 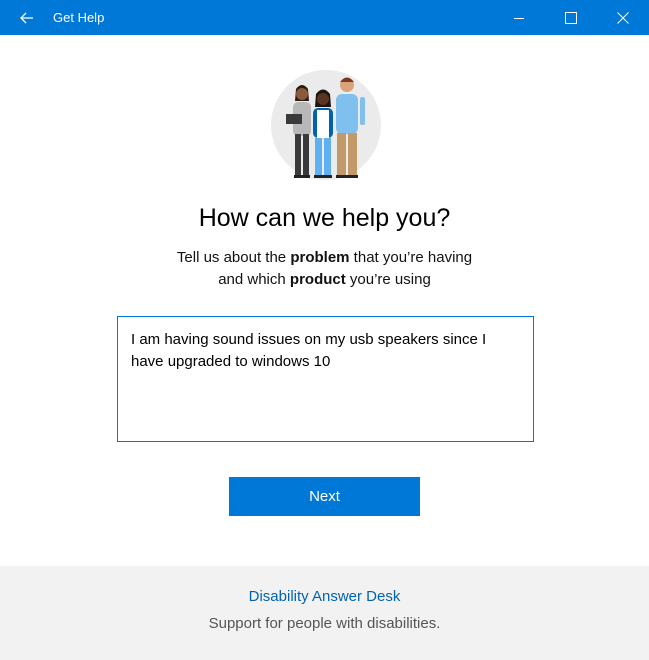 I want to click on next-button: Next, so click(x=324, y=496).